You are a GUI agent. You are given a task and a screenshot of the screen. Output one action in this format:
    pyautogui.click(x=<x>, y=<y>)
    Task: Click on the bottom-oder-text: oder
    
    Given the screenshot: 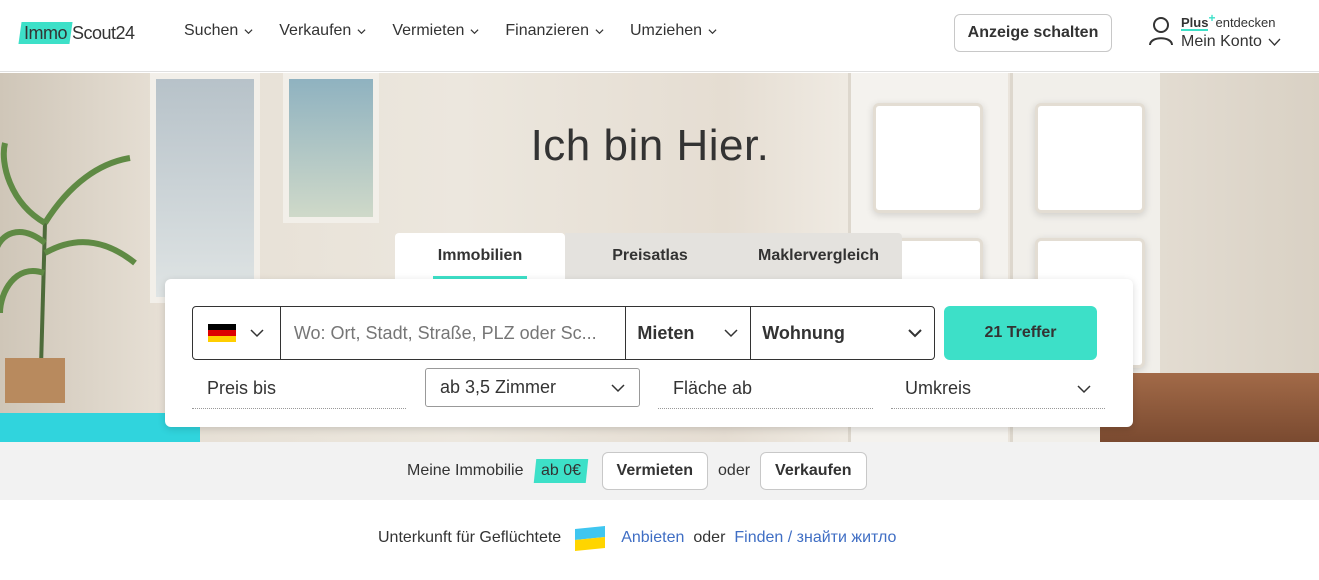 What is the action you would take?
    pyautogui.click(x=709, y=537)
    